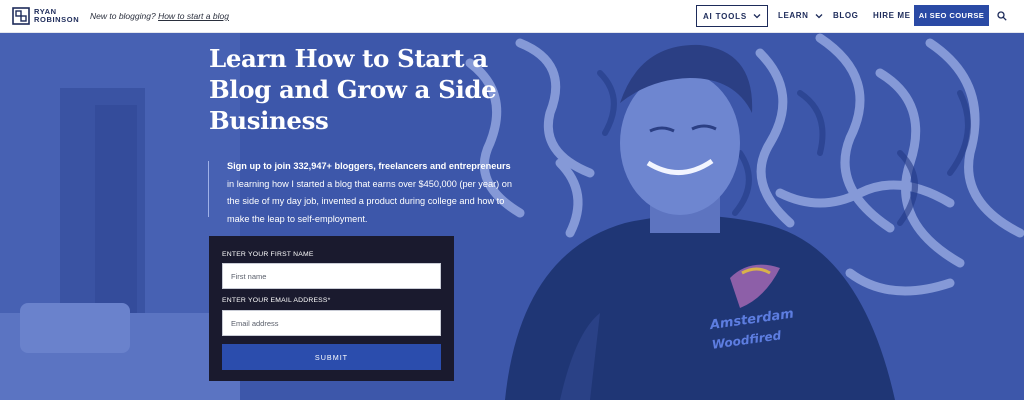 The image size is (1024, 403). Describe the element at coordinates (193, 16) in the screenshot. I see `how-to-start-blog-link: How to start a blog` at that location.